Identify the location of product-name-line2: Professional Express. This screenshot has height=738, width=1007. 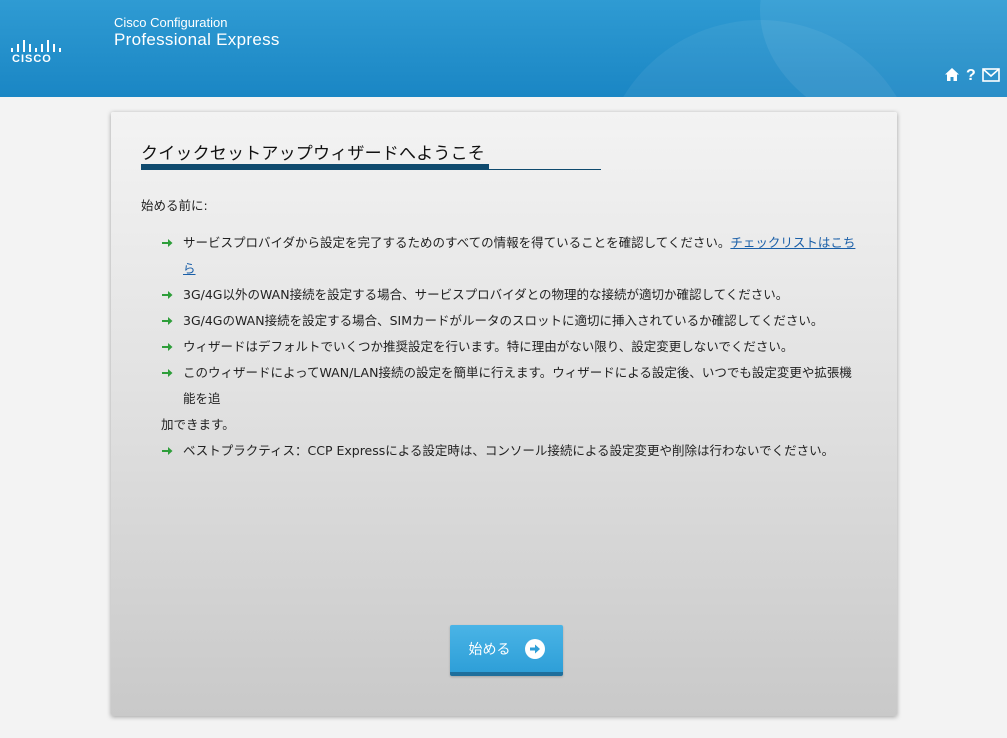
(197, 39).